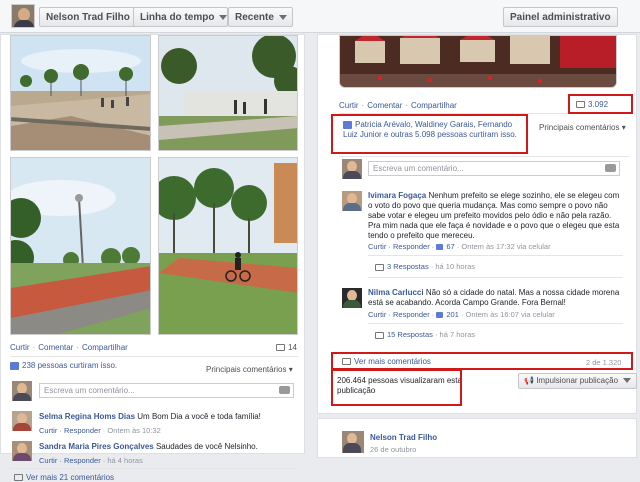 Image resolution: width=640 pixels, height=482 pixels. What do you see at coordinates (352, 201) in the screenshot?
I see `ivimara-avatar` at bounding box center [352, 201].